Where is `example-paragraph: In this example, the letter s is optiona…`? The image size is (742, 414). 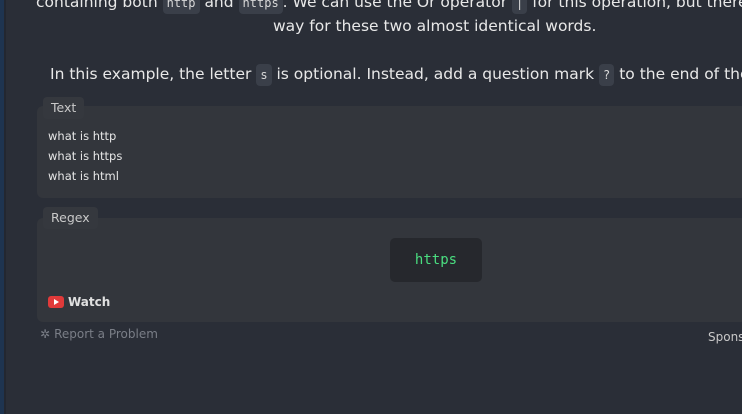
example-paragraph: In this example, the letter s is optiona… is located at coordinates (396, 75).